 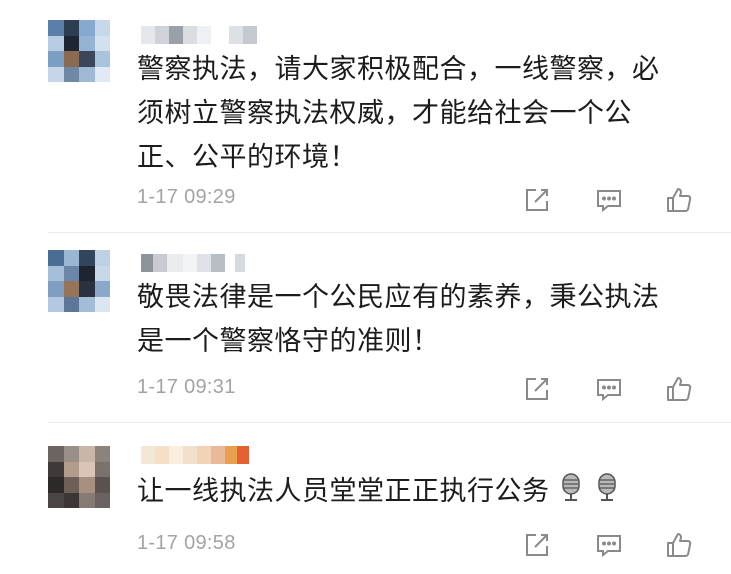 What do you see at coordinates (247, 157) in the screenshot?
I see `comment-text-line: 正、公平的环境！` at bounding box center [247, 157].